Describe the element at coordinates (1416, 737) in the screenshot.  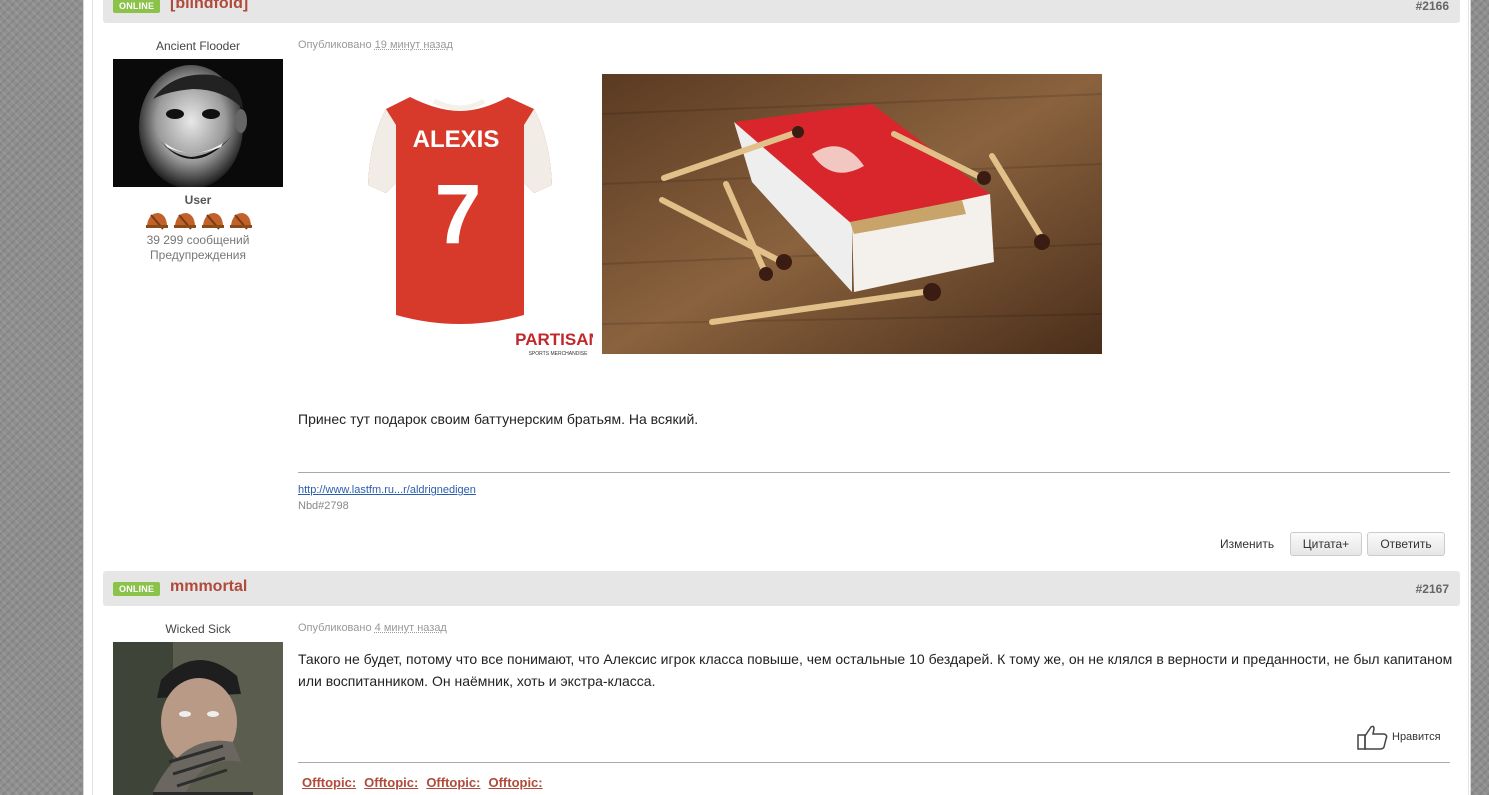
I see `like-label: Нравится` at that location.